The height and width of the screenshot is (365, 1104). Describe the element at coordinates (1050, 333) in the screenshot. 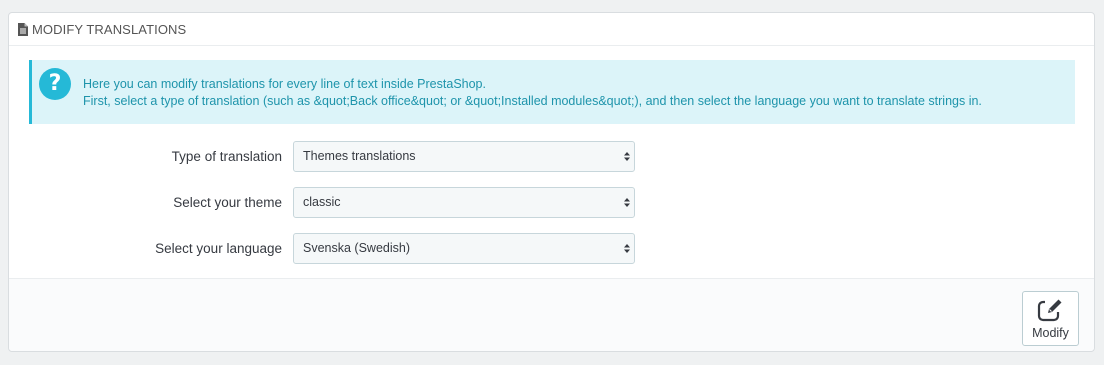

I see `modify-button-label: Modify` at that location.